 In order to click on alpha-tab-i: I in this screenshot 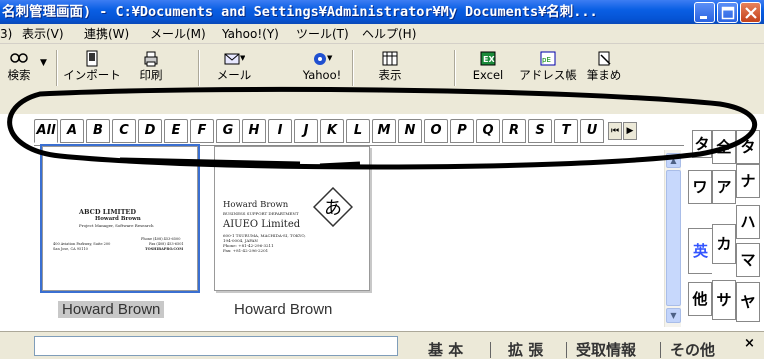, I will do `click(280, 131)`.